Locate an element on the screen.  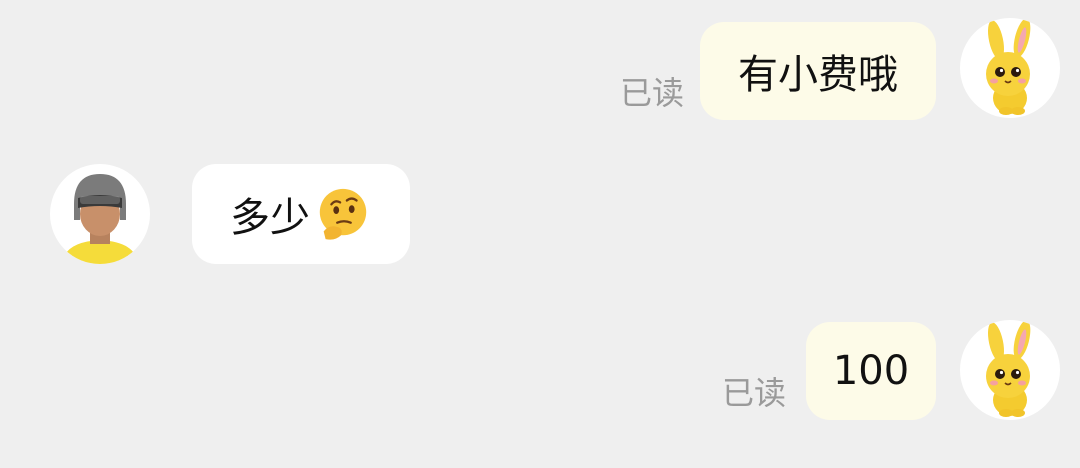
message-text: 100 is located at coordinates (871, 371).